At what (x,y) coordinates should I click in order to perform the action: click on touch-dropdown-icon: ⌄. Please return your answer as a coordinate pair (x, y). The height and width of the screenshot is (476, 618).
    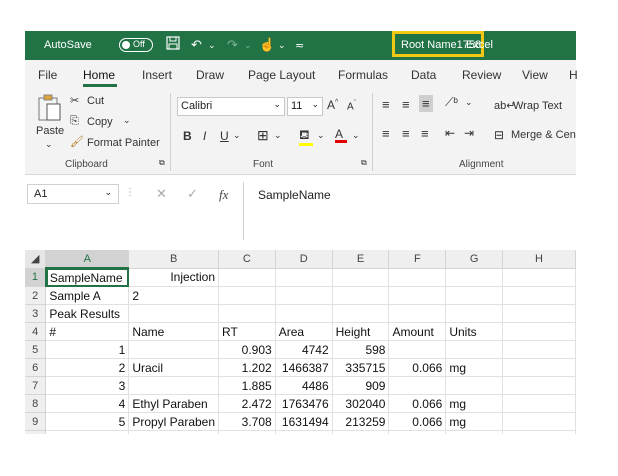
    Looking at the image, I should click on (282, 45).